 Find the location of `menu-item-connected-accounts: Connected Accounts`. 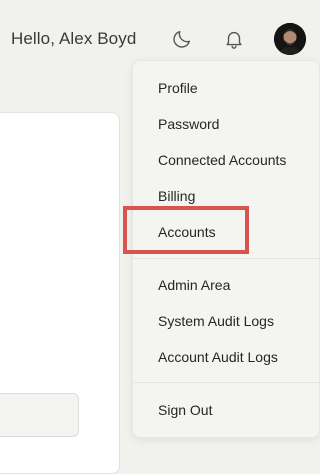

menu-item-connected-accounts: Connected Accounts is located at coordinates (222, 160).